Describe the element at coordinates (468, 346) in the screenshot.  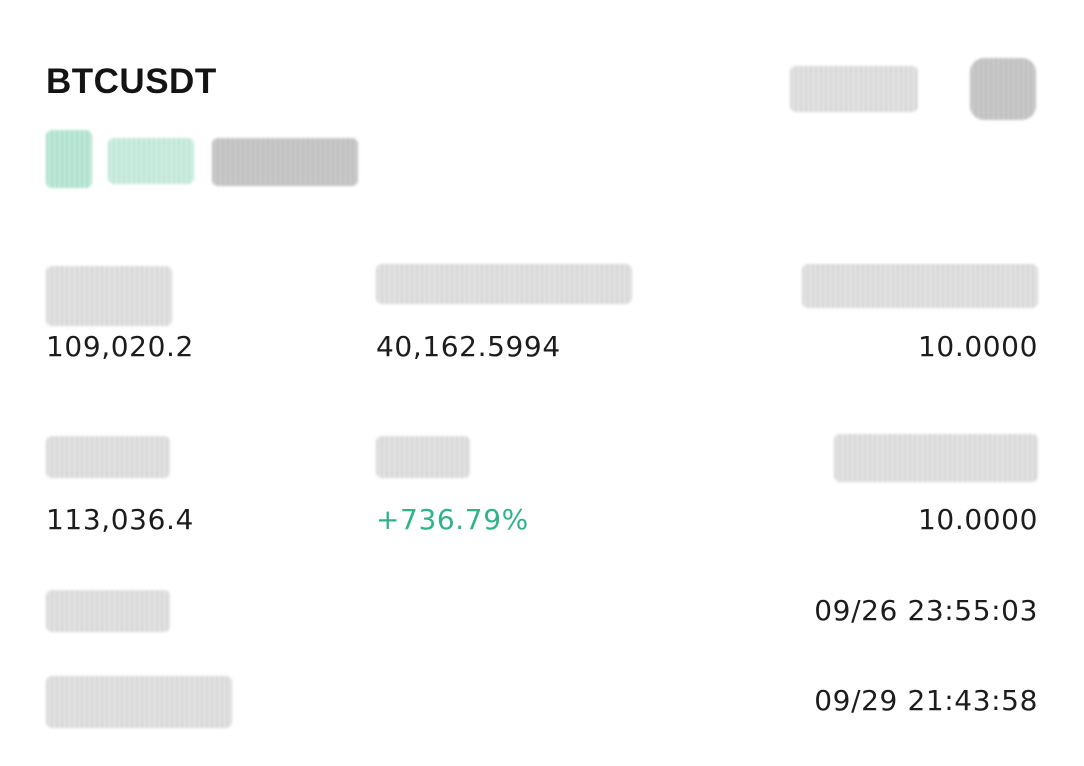
I see `value-pnl: 40,162.5994` at that location.